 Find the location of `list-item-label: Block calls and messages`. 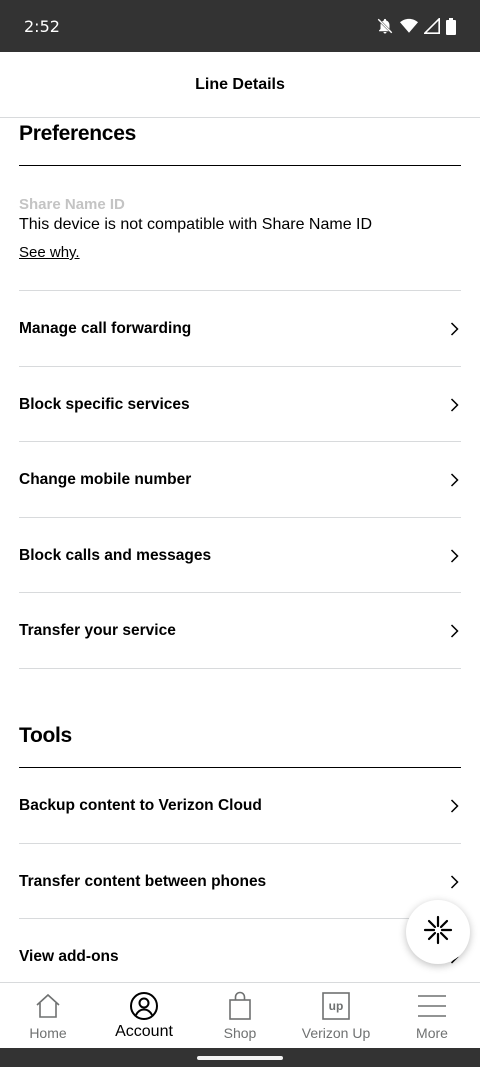

list-item-label: Block calls and messages is located at coordinates (115, 555).